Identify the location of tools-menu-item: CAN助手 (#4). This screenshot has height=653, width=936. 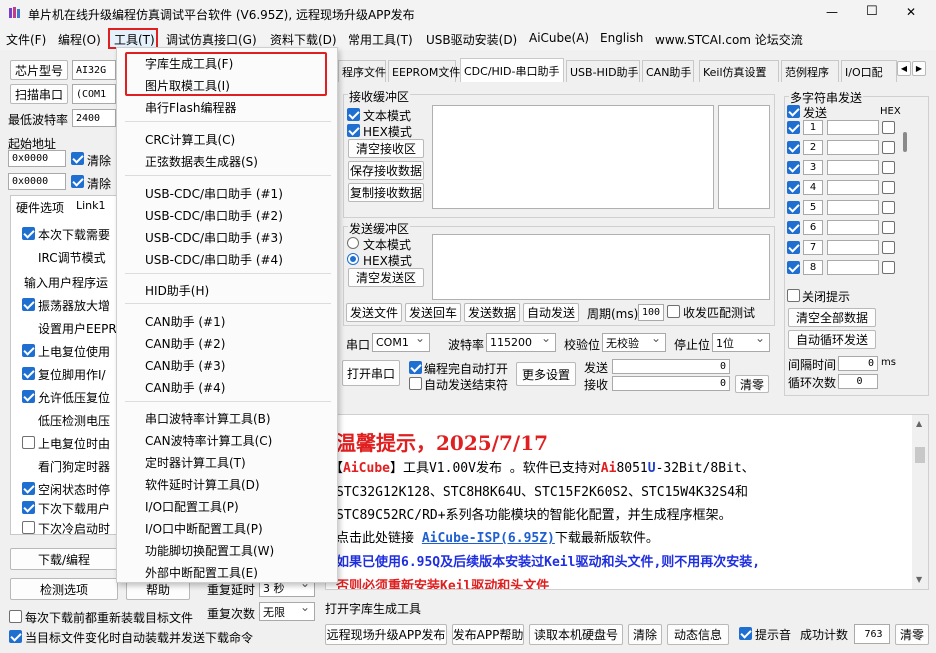
(228, 387).